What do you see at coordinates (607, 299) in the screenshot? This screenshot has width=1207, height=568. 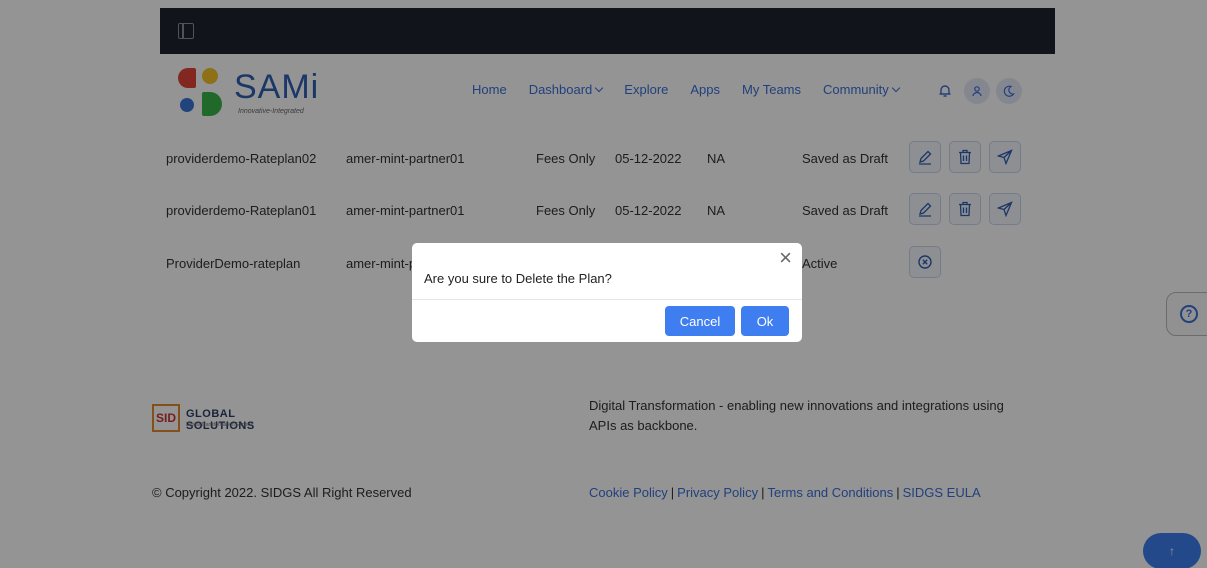 I see `dialog-divider` at bounding box center [607, 299].